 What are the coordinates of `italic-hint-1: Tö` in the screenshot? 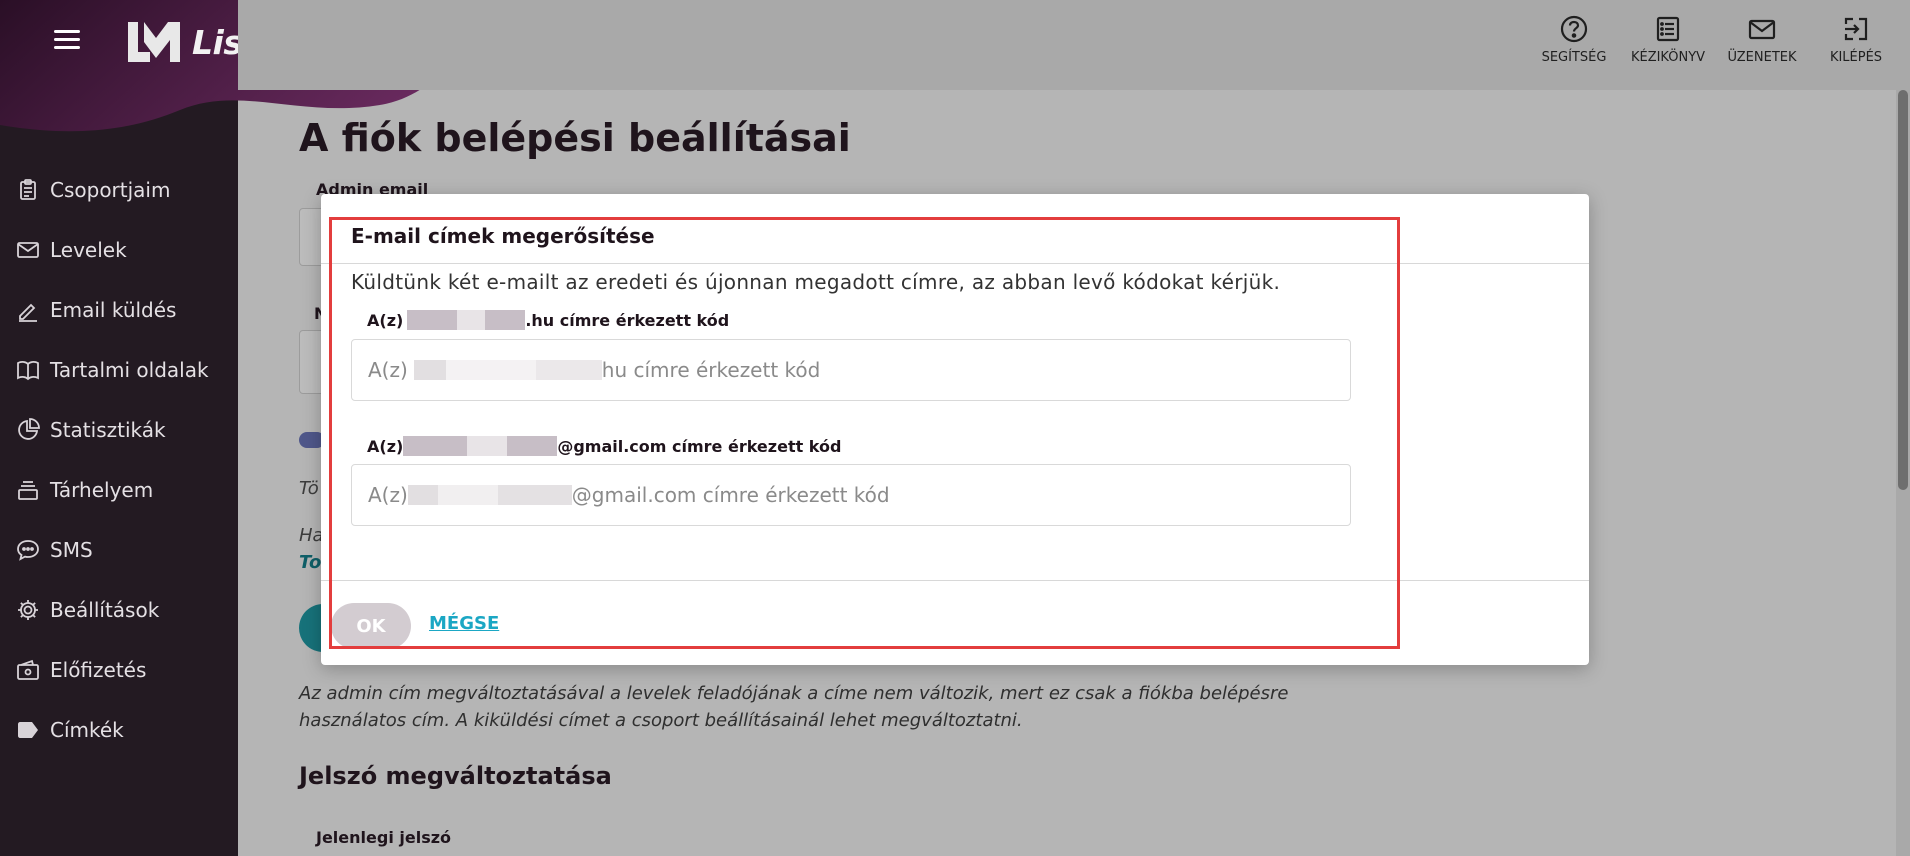 It's located at (309, 488).